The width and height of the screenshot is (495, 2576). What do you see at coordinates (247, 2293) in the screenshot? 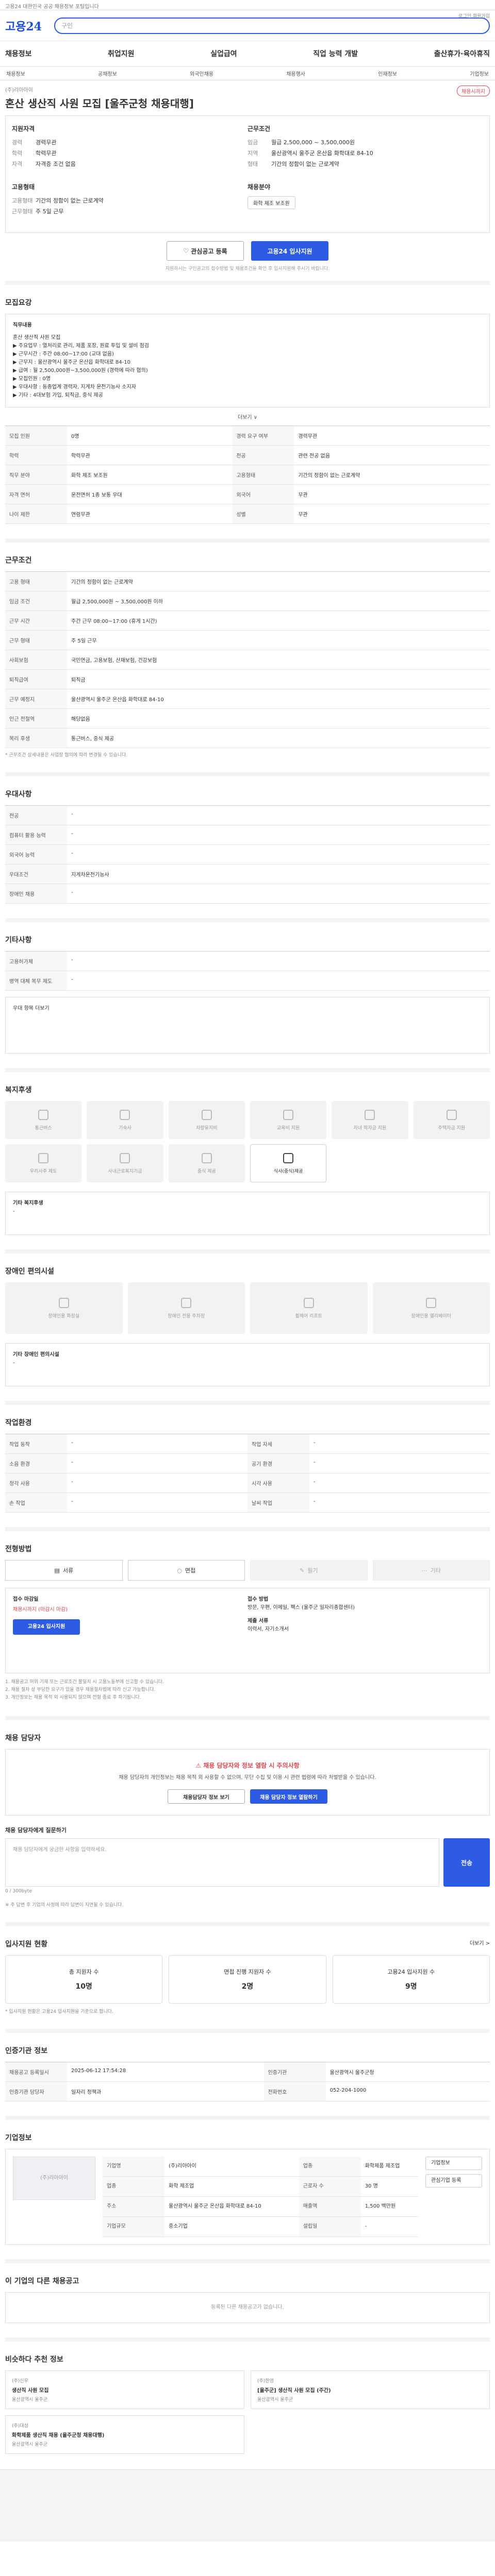
I see `other-jobs-section: 이 기업의 다른 채용공고 등록된 다른 채용공고가 없습니다.` at bounding box center [247, 2293].